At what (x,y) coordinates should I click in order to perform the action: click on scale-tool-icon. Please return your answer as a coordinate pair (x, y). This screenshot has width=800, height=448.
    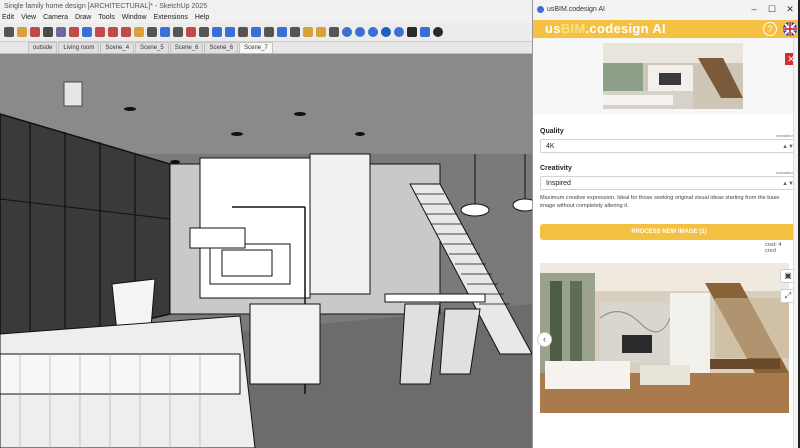
    Looking at the image, I should click on (126, 32).